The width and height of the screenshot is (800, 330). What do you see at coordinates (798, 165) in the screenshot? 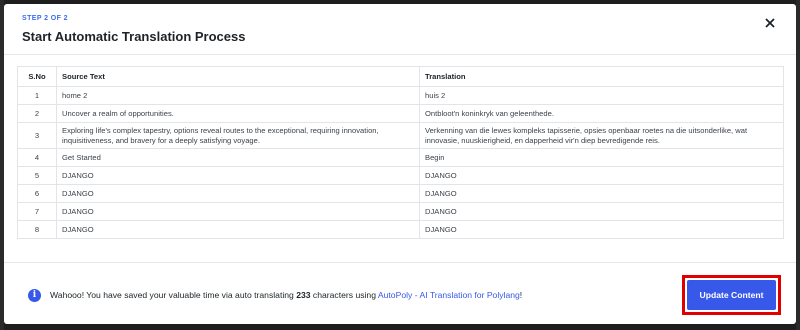
I see `backdrop-right` at bounding box center [798, 165].